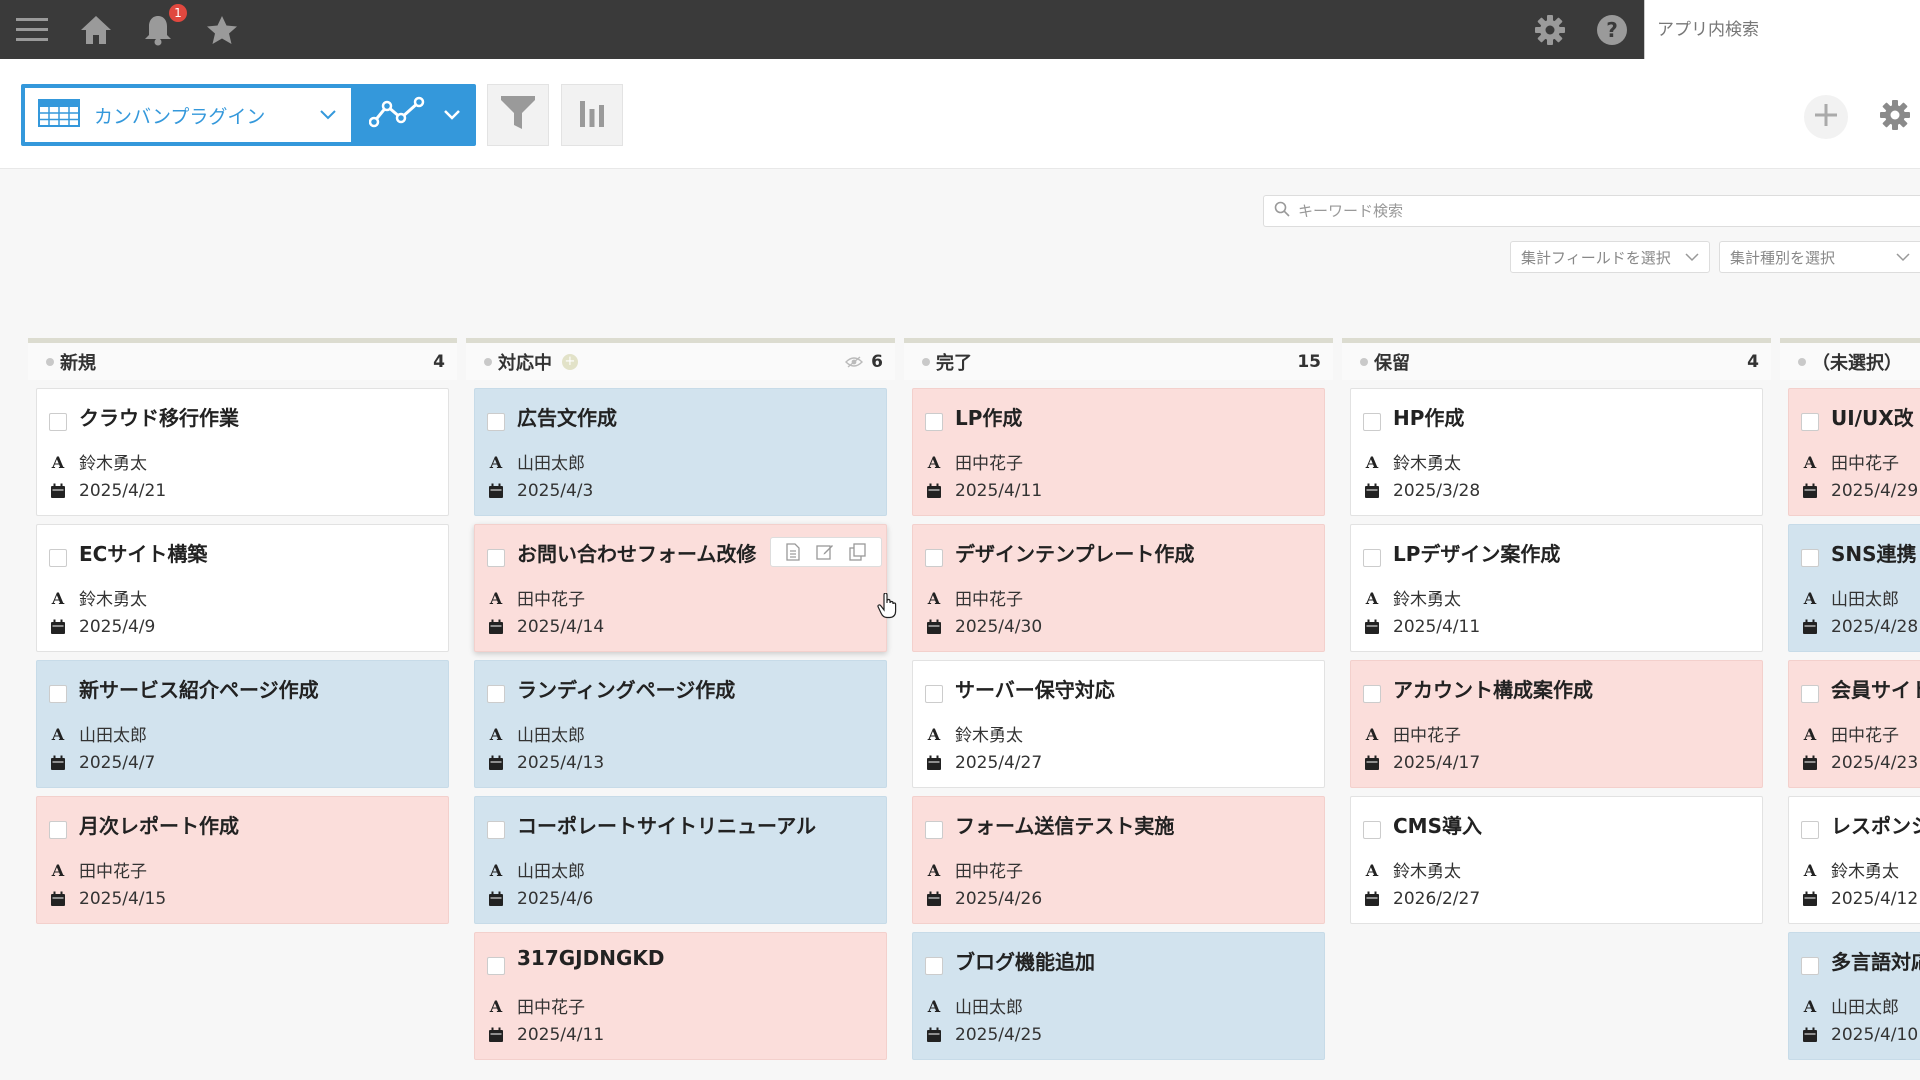 The height and width of the screenshot is (1080, 1920). What do you see at coordinates (58, 627) in the screenshot?
I see `calendar-icon` at bounding box center [58, 627].